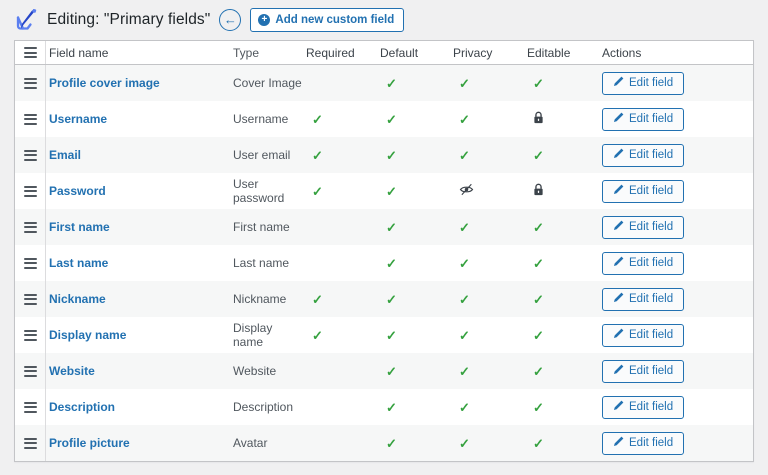  I want to click on field-name-link: Username, so click(78, 119).